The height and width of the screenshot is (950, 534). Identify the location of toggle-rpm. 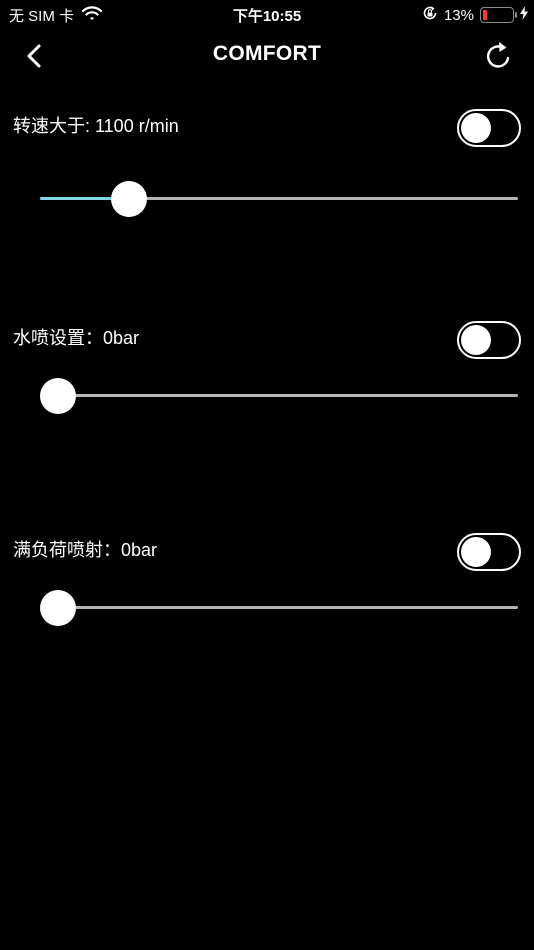
(489, 128).